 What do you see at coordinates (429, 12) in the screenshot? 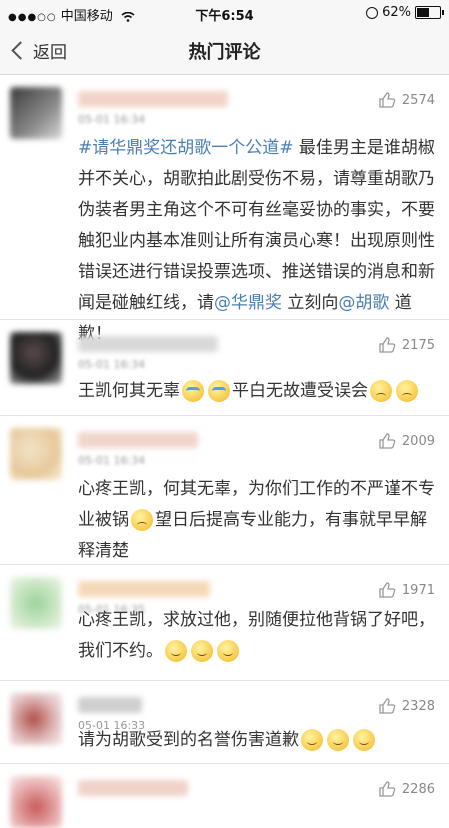
I see `battery-icon` at bounding box center [429, 12].